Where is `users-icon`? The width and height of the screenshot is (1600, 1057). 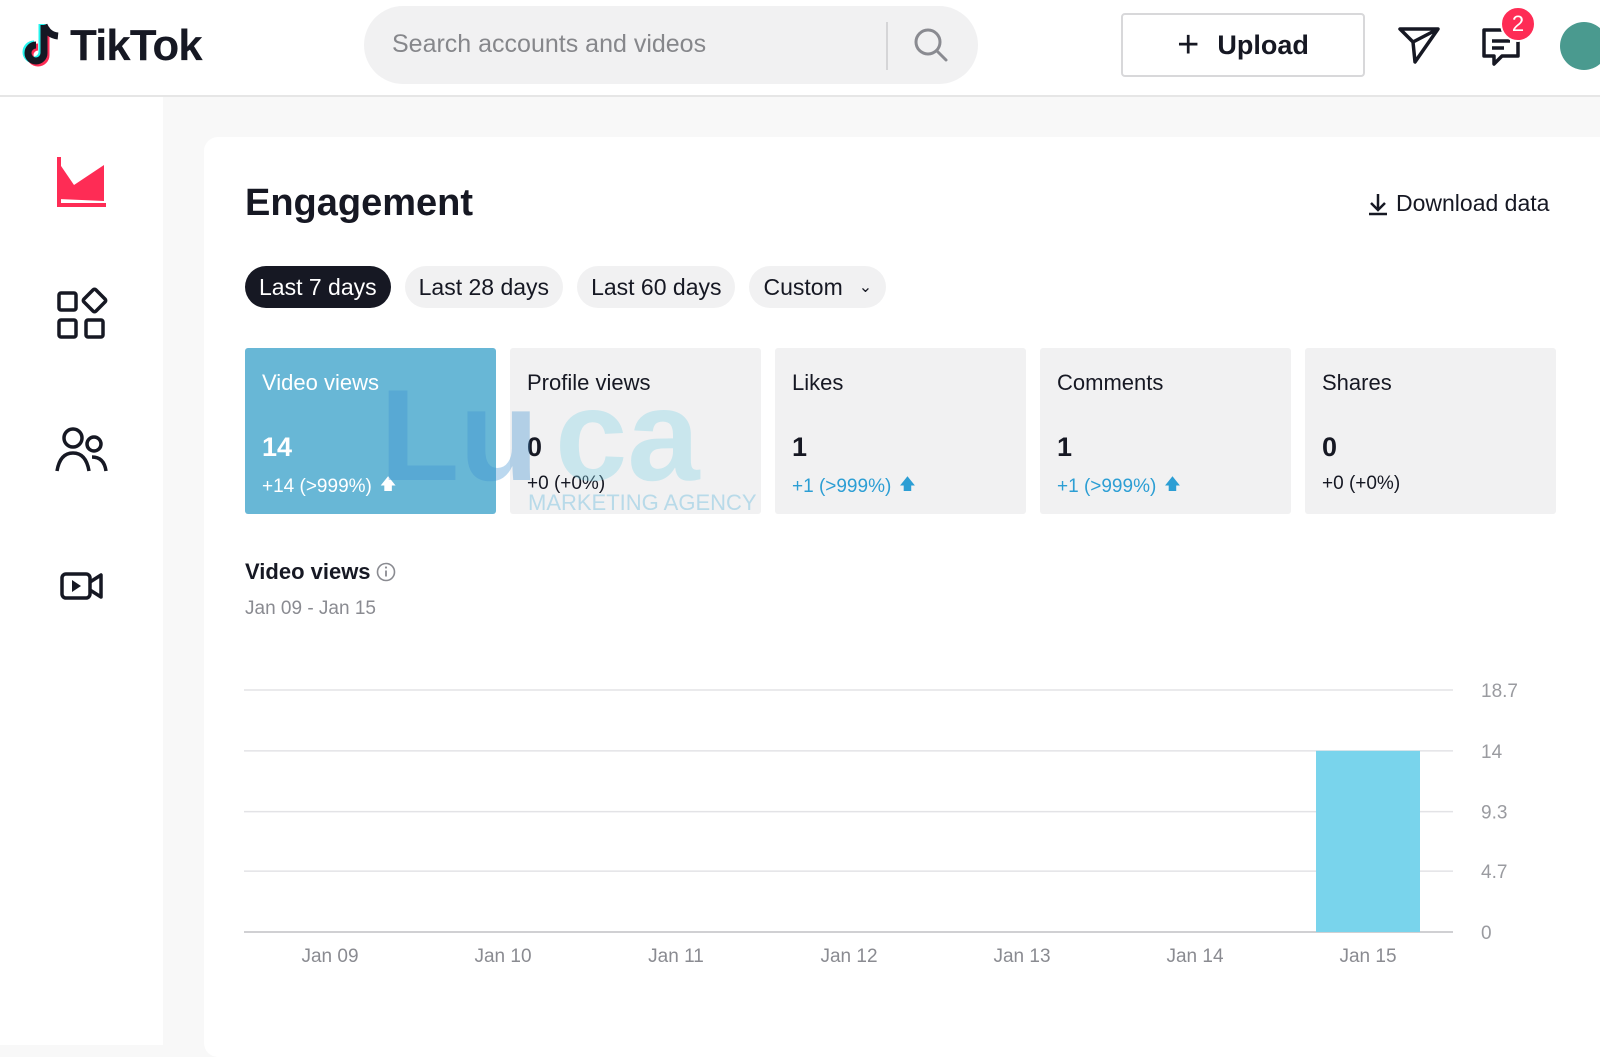
users-icon is located at coordinates (81, 450).